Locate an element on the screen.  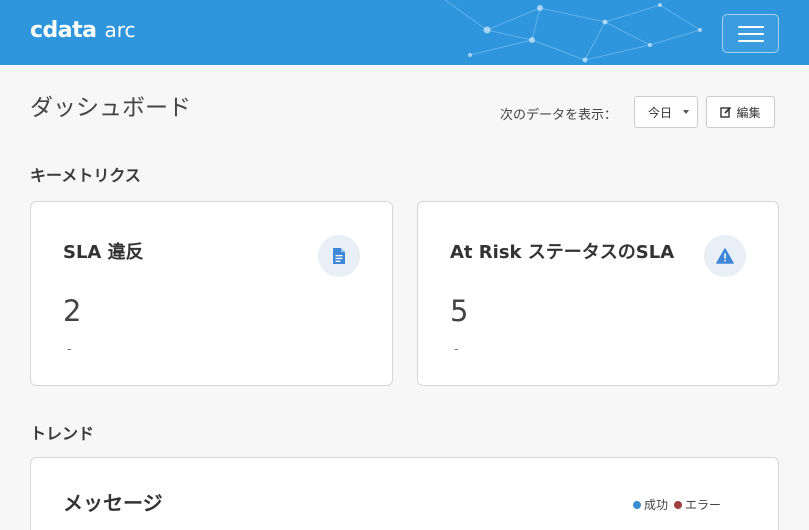
caret-down-icon is located at coordinates (686, 112).